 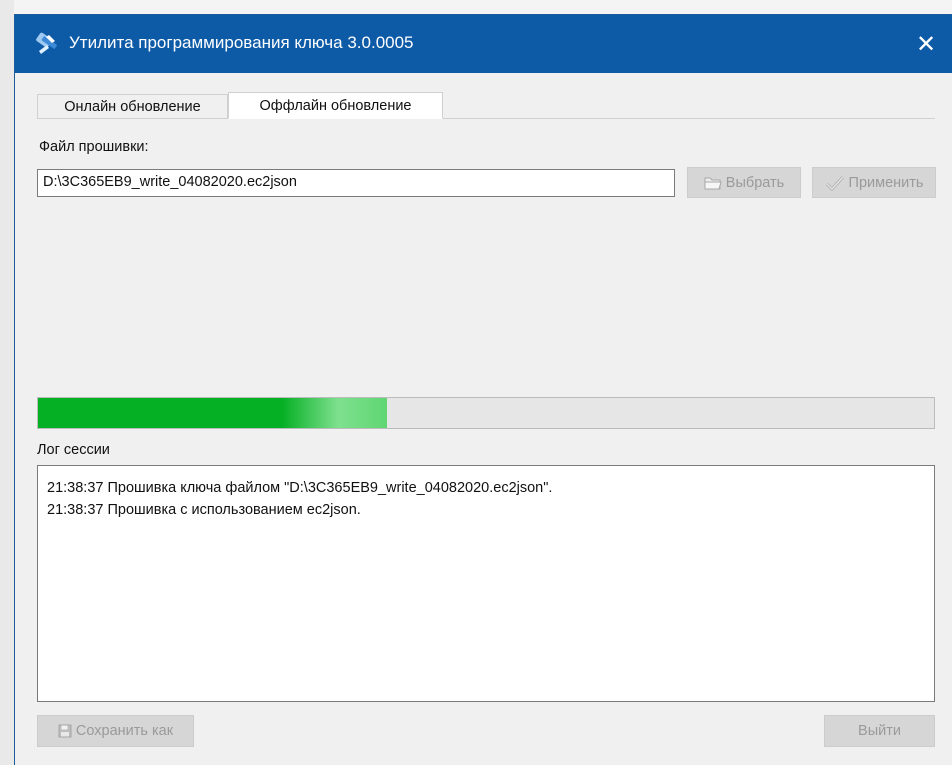 I want to click on progress-bar, so click(x=486, y=413).